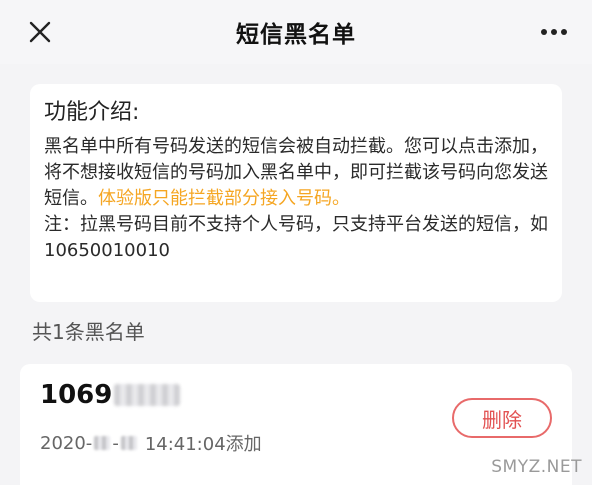 This screenshot has width=592, height=485. I want to click on intro-highlight-text: 体验版只能拦截部分接入号码。, so click(224, 198).